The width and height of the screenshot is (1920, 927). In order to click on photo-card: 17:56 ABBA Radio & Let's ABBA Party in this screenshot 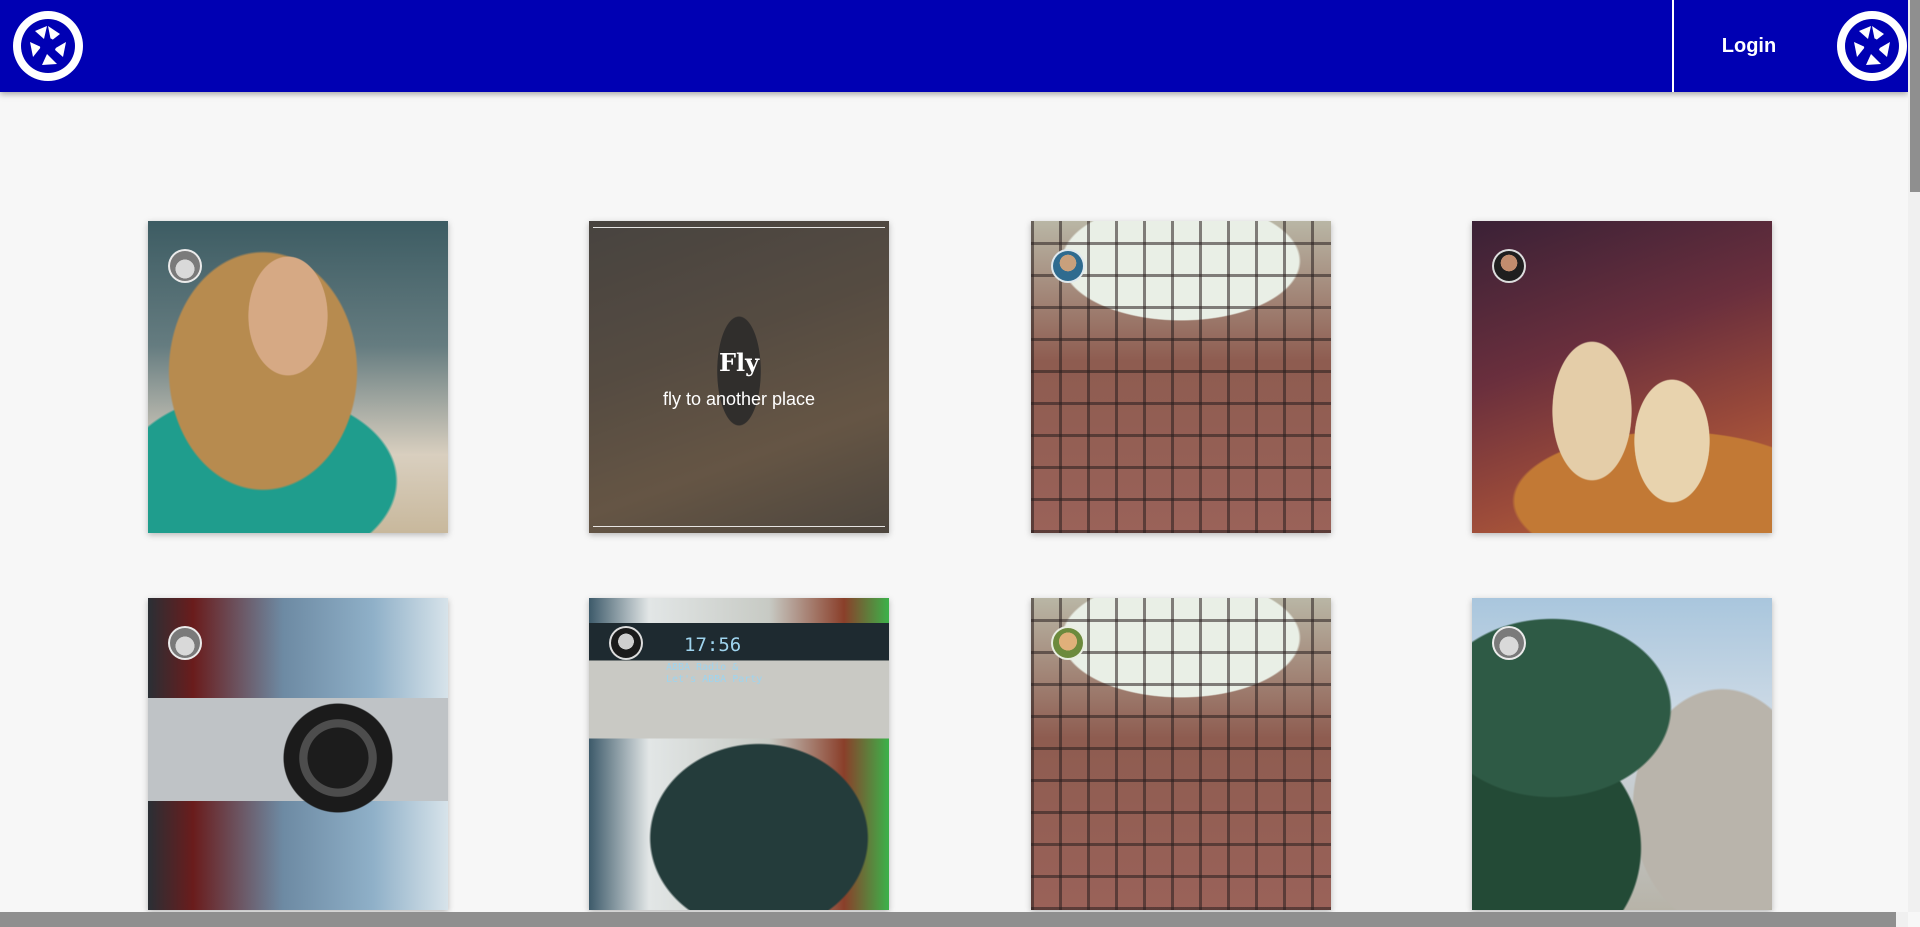, I will do `click(739, 754)`.